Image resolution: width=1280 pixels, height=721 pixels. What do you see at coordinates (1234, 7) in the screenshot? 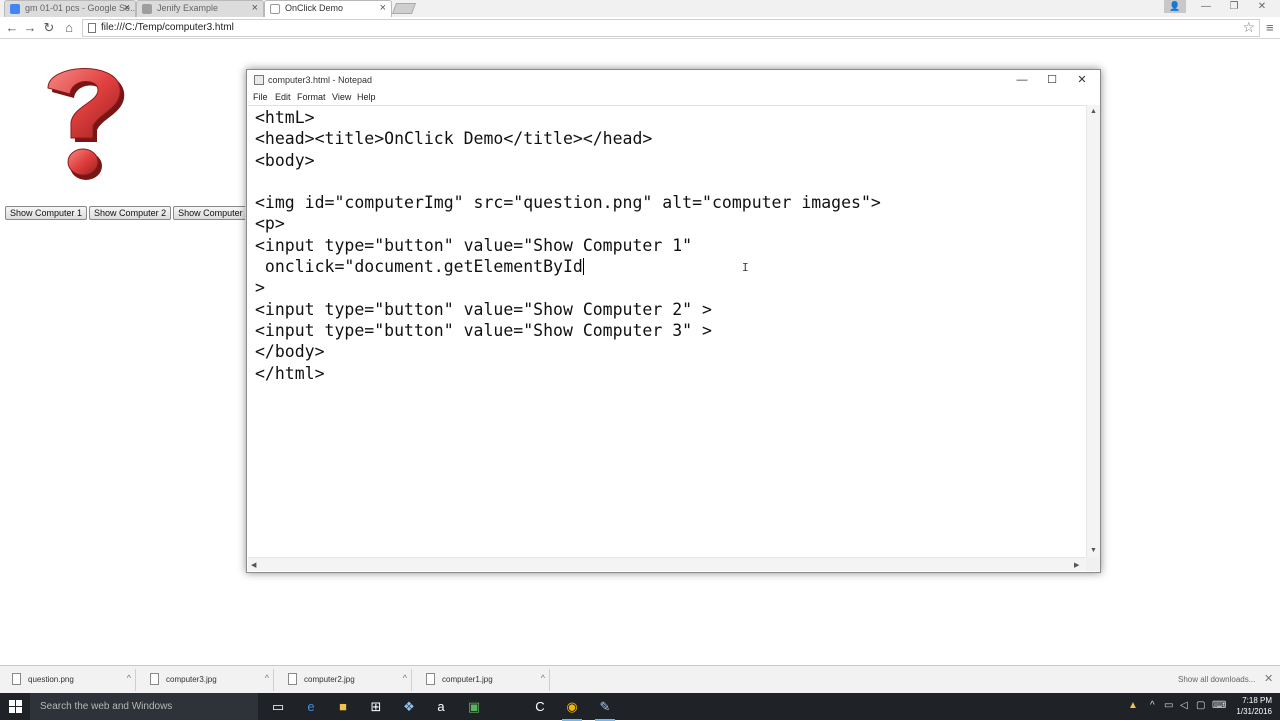
I see `restore-icon: ❐` at bounding box center [1234, 7].